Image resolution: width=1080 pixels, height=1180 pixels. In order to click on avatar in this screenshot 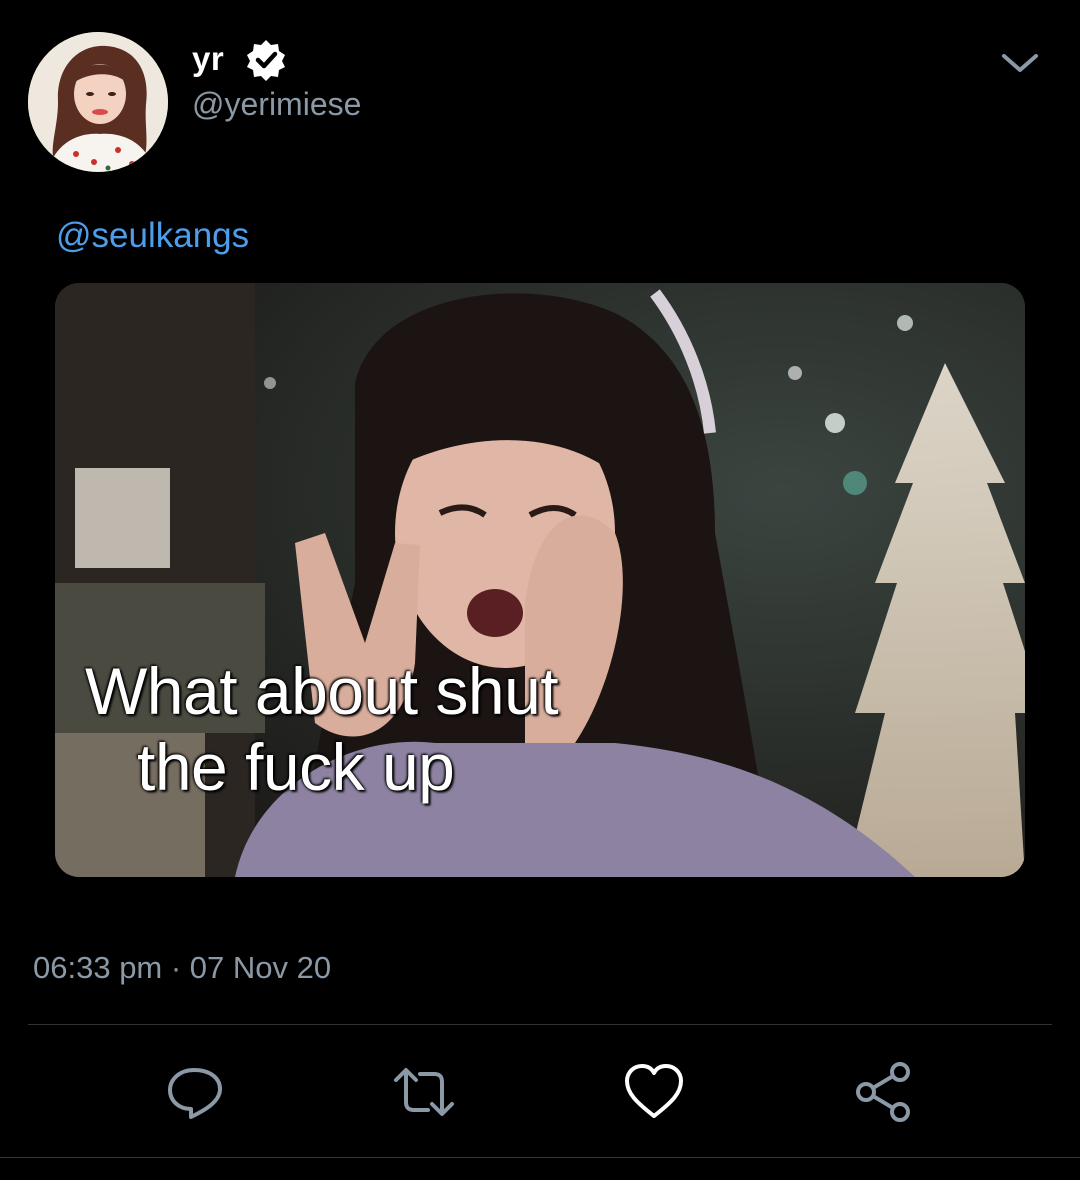, I will do `click(98, 102)`.